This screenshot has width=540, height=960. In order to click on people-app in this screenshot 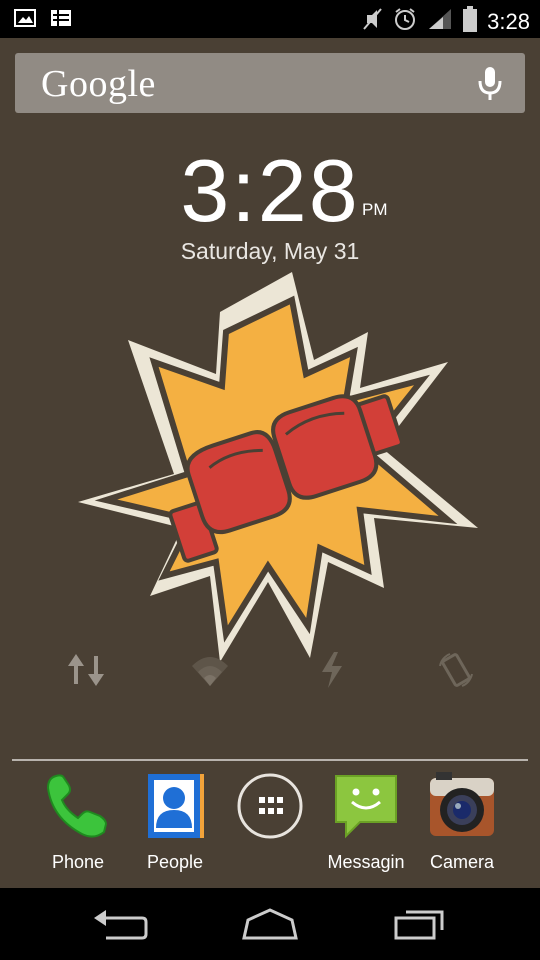, I will do `click(174, 808)`.